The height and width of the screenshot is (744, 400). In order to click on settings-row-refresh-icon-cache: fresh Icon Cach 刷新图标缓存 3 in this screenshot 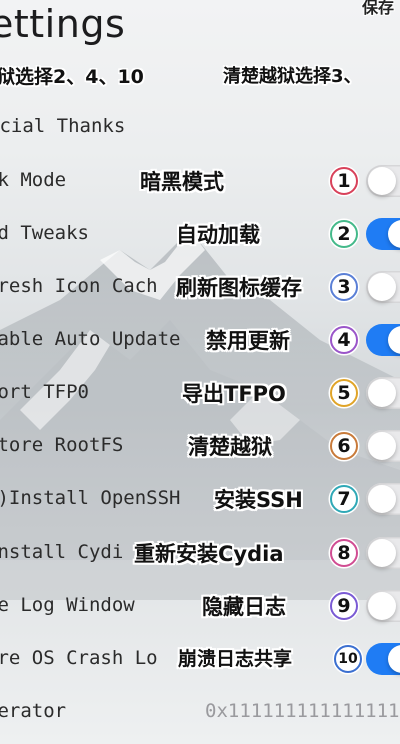, I will do `click(200, 287)`.